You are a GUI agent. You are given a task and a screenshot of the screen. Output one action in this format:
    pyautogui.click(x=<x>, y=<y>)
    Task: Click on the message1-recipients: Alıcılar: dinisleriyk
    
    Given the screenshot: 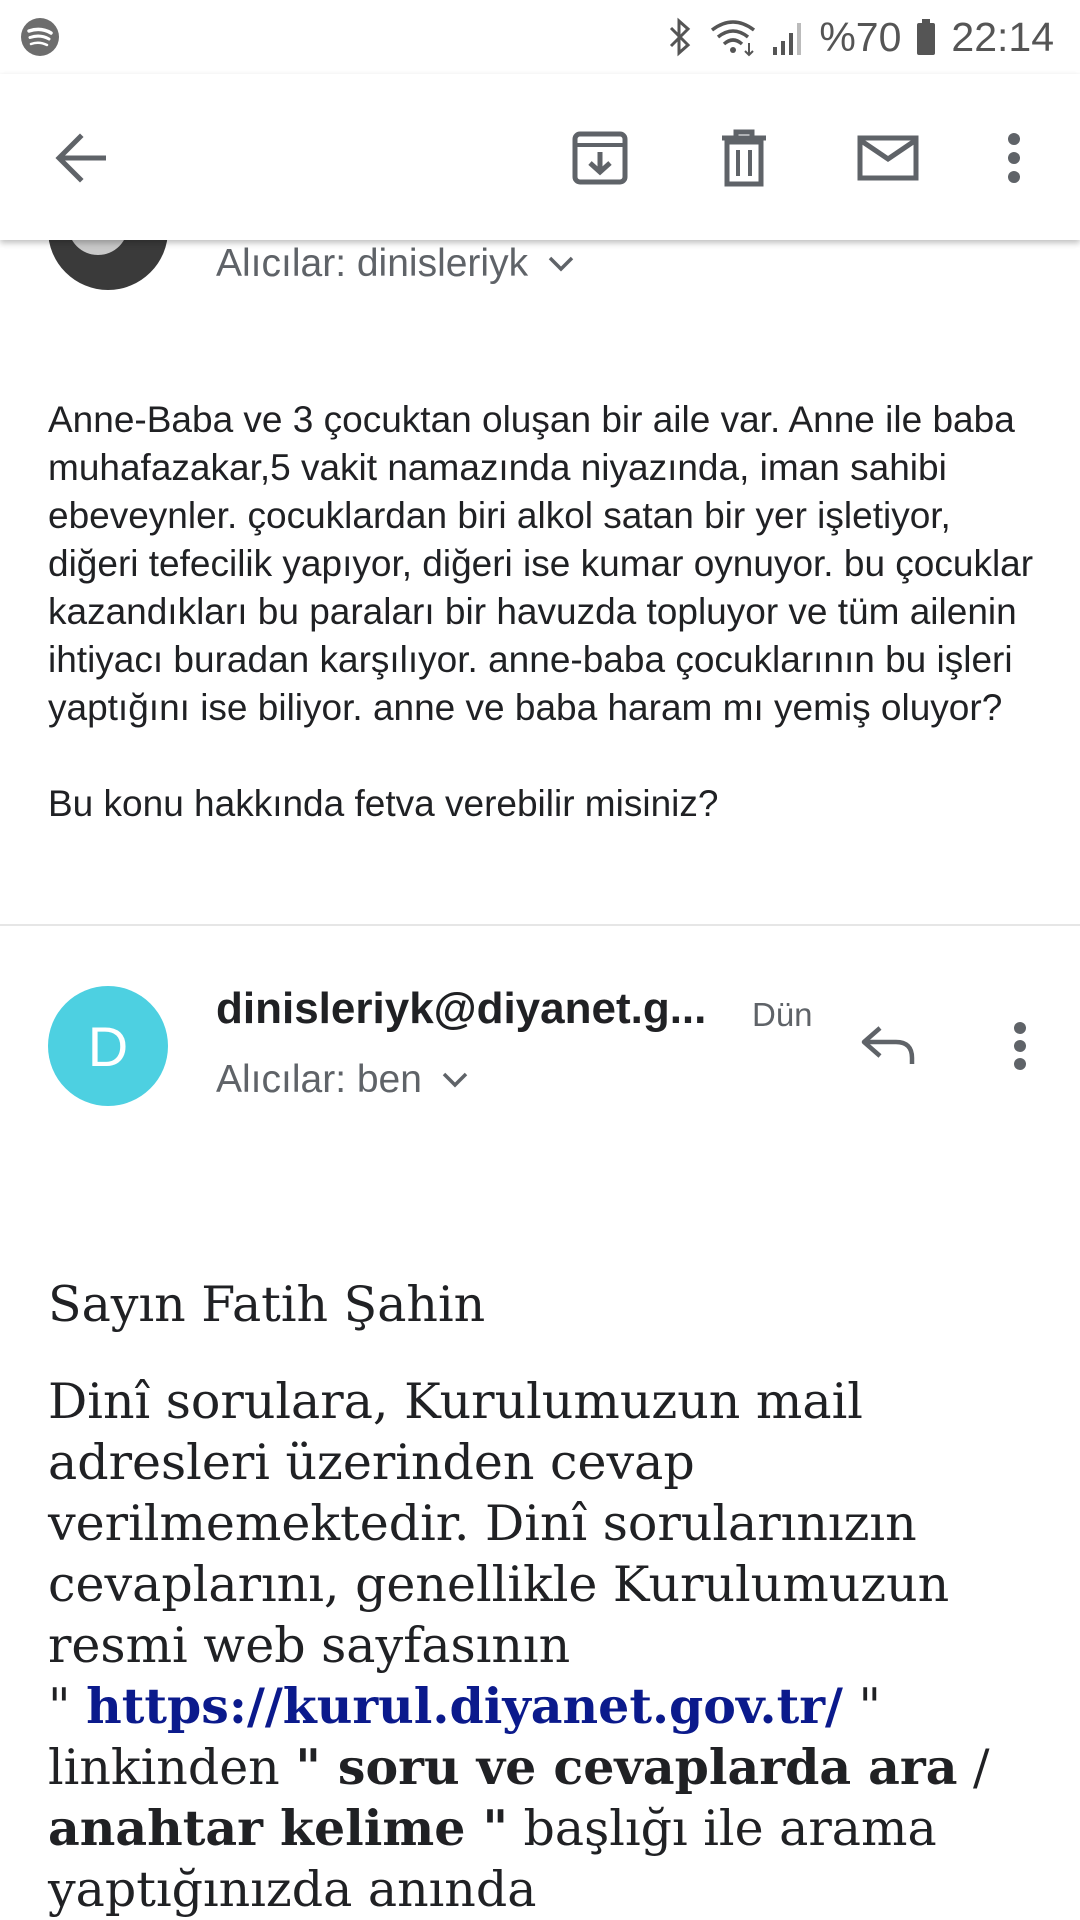 What is the action you would take?
    pyautogui.click(x=396, y=264)
    